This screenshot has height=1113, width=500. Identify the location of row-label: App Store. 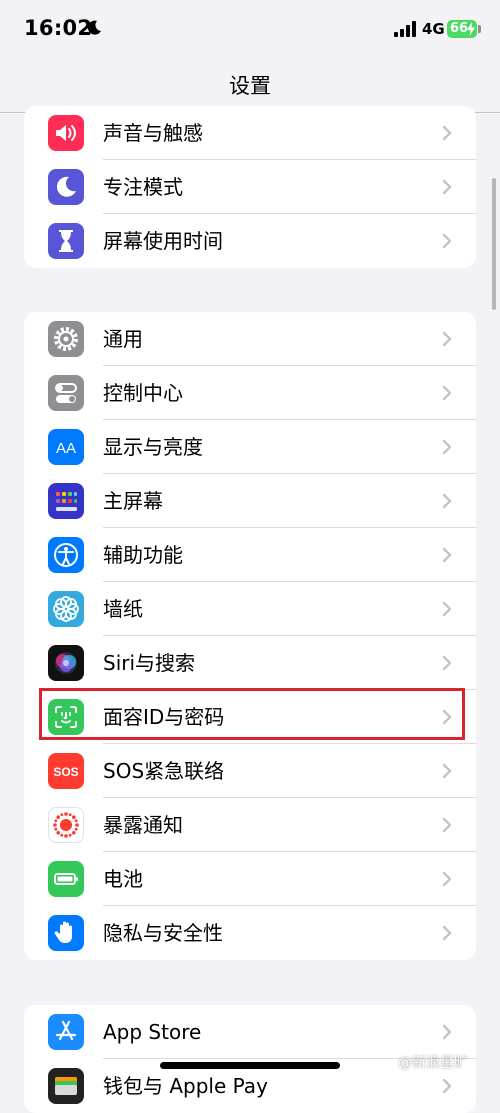
(152, 1032).